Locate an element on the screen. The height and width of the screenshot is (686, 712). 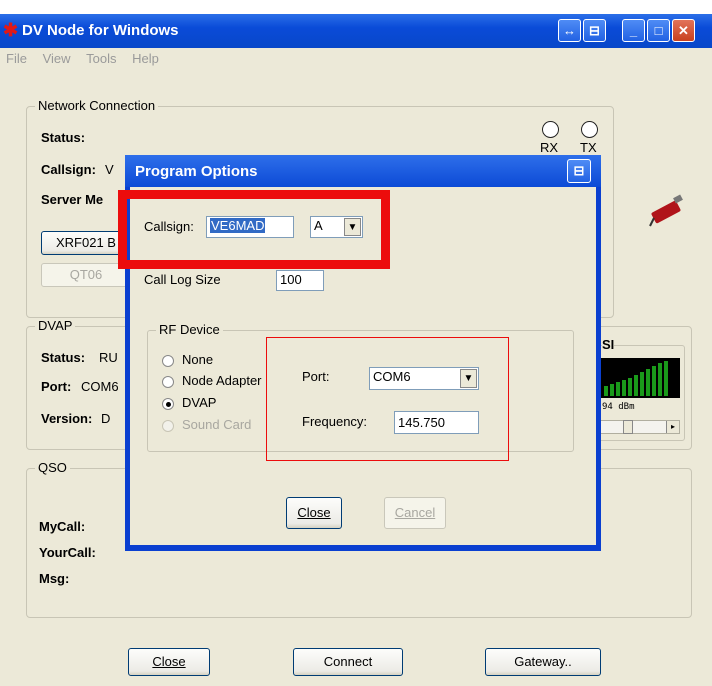
maximize-button: □ is located at coordinates (658, 30).